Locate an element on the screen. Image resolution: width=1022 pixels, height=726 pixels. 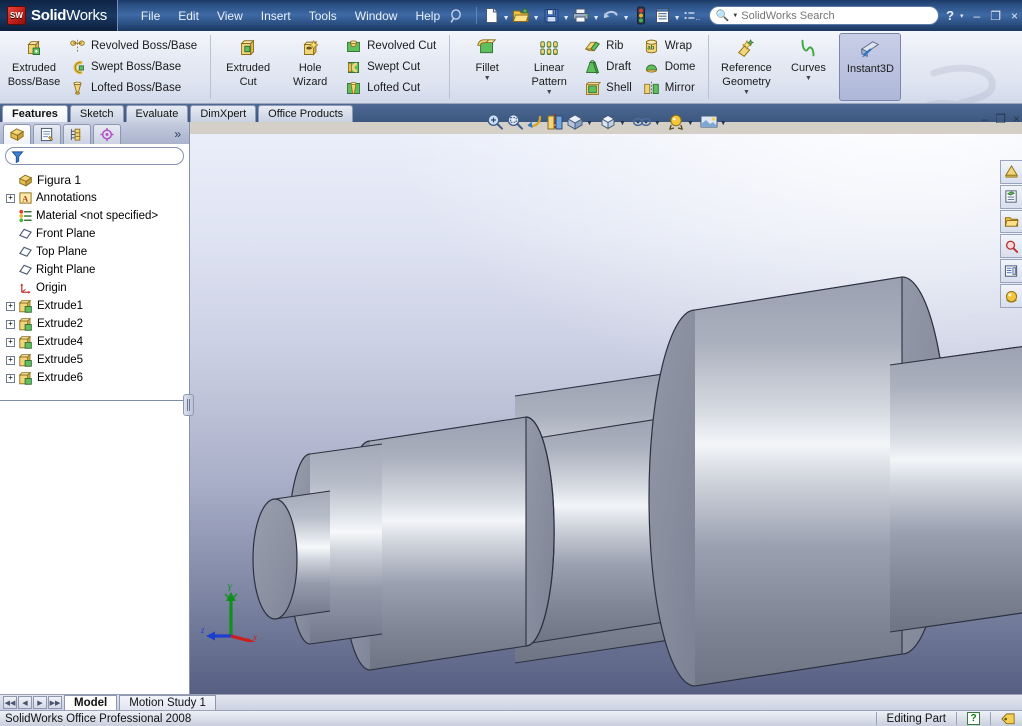
fillet-button: Fillet ▼ is located at coordinates (487, 67).